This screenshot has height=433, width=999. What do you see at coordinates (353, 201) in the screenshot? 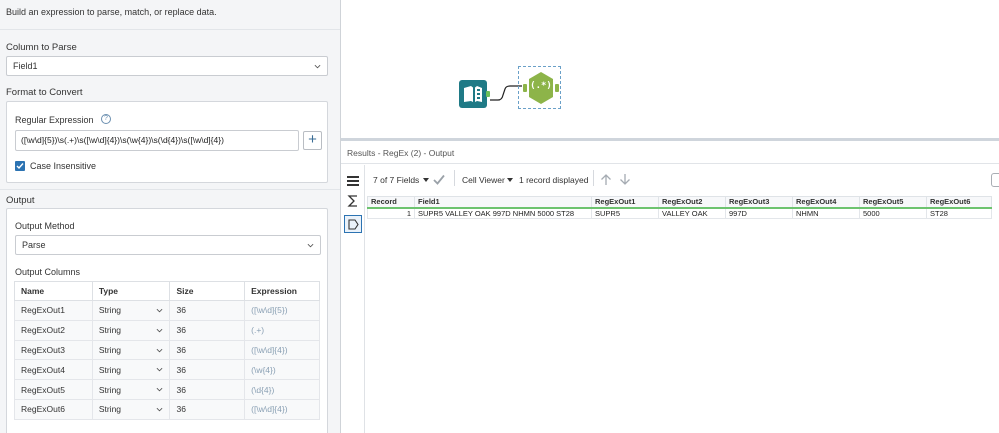
I see `sum-icon` at bounding box center [353, 201].